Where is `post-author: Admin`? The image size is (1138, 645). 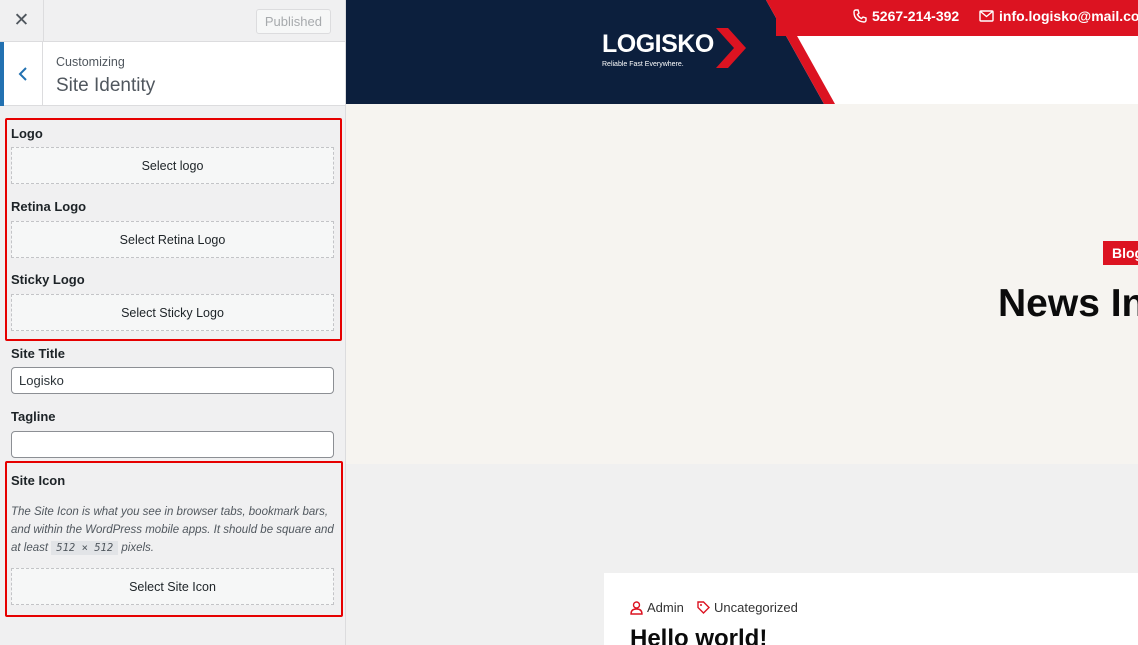
post-author: Admin is located at coordinates (657, 607).